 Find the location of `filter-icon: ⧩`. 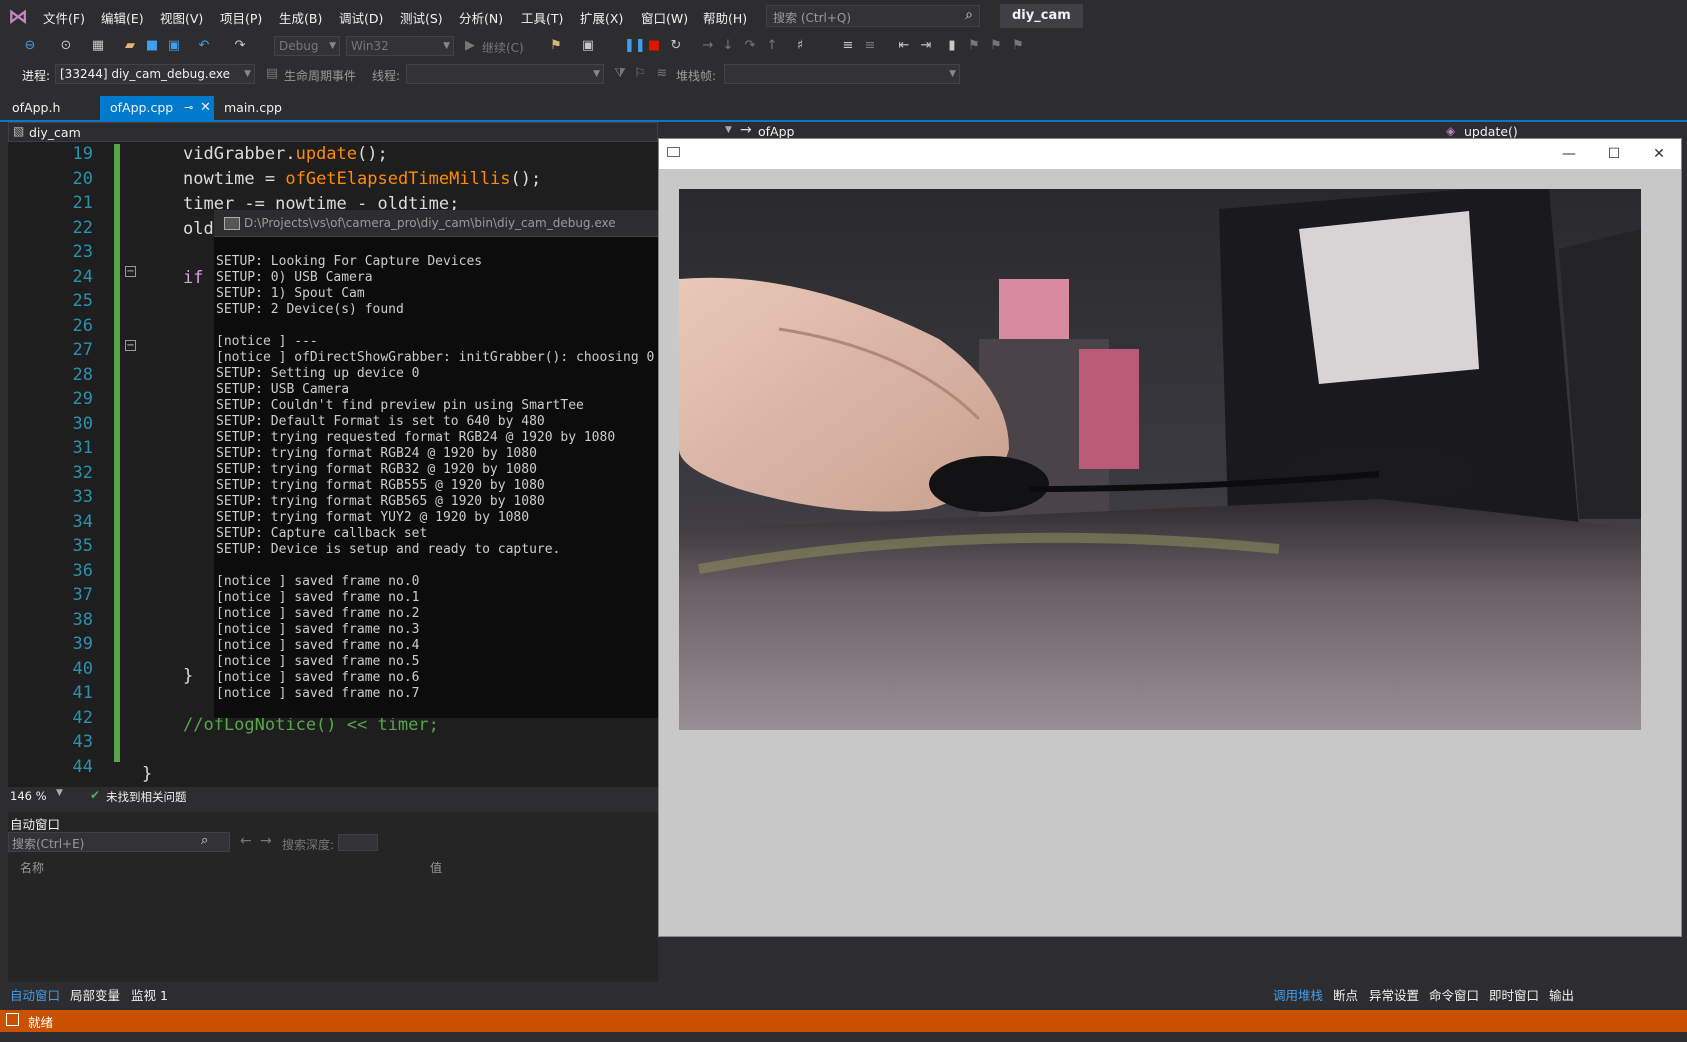

filter-icon: ⧩ is located at coordinates (620, 74).